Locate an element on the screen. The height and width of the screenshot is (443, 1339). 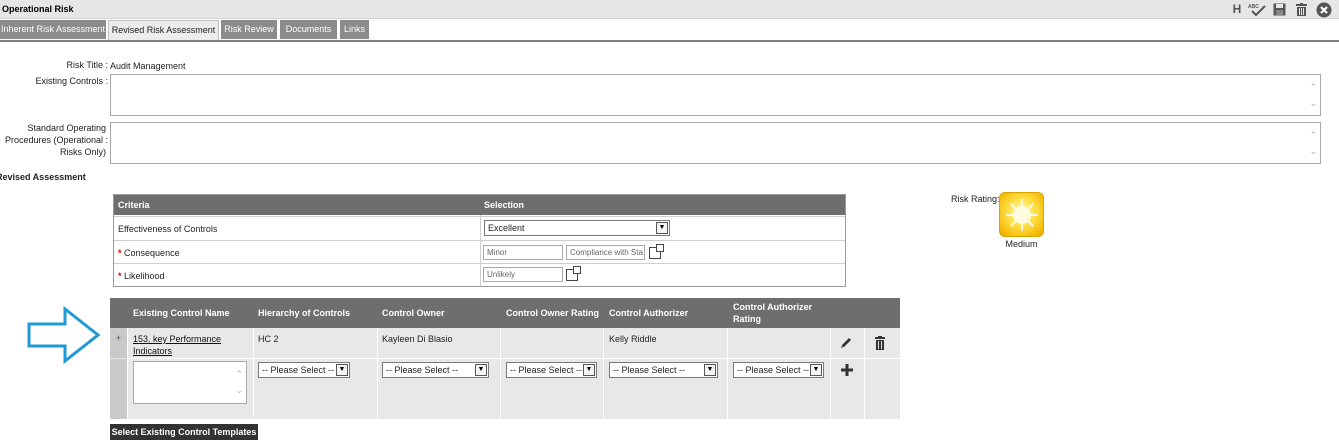
authorizer-rating-select-value: -- Please Select -- is located at coordinates (773, 370).